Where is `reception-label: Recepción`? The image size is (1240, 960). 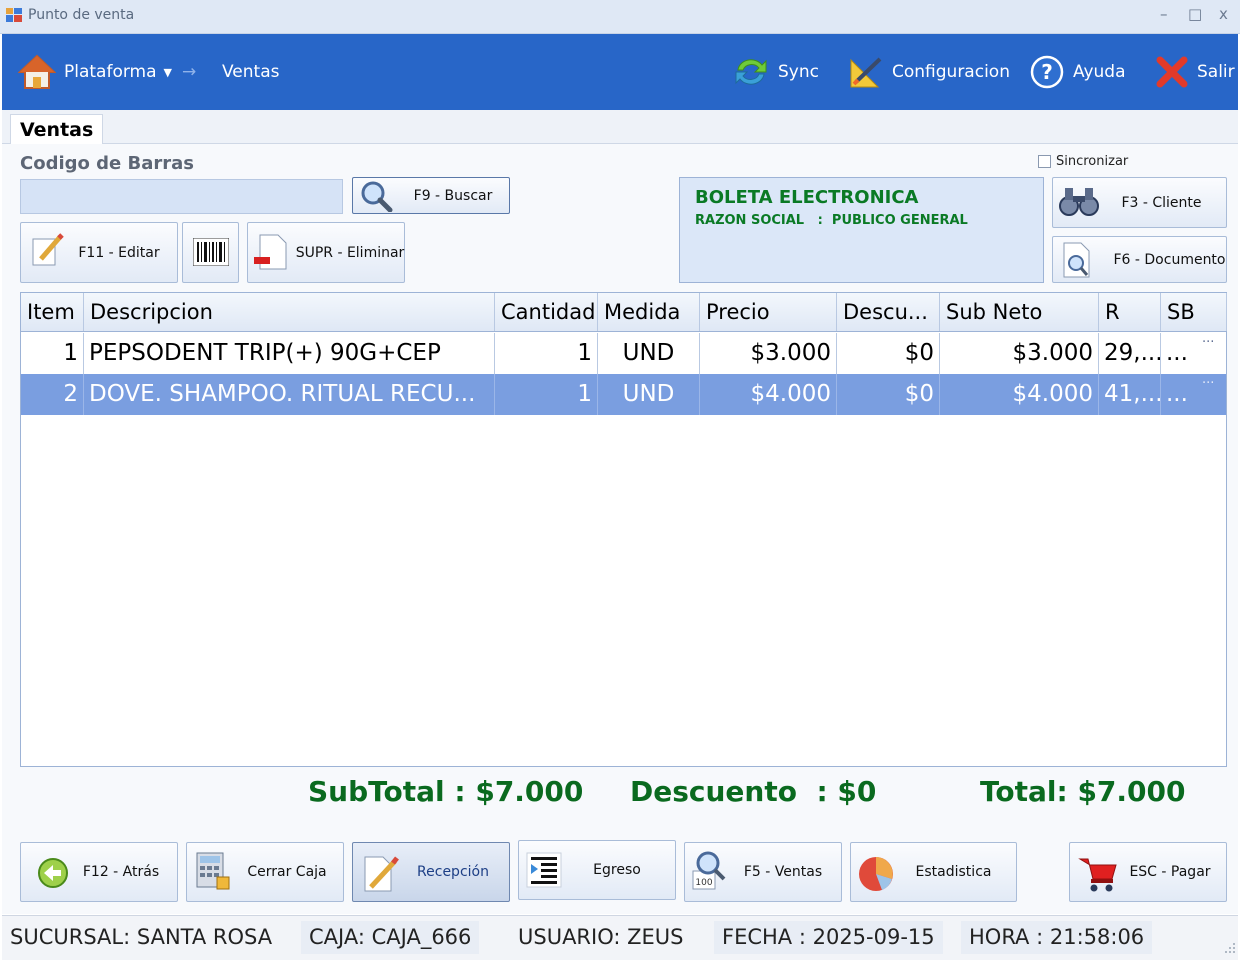
reception-label: Recepción is located at coordinates (453, 872).